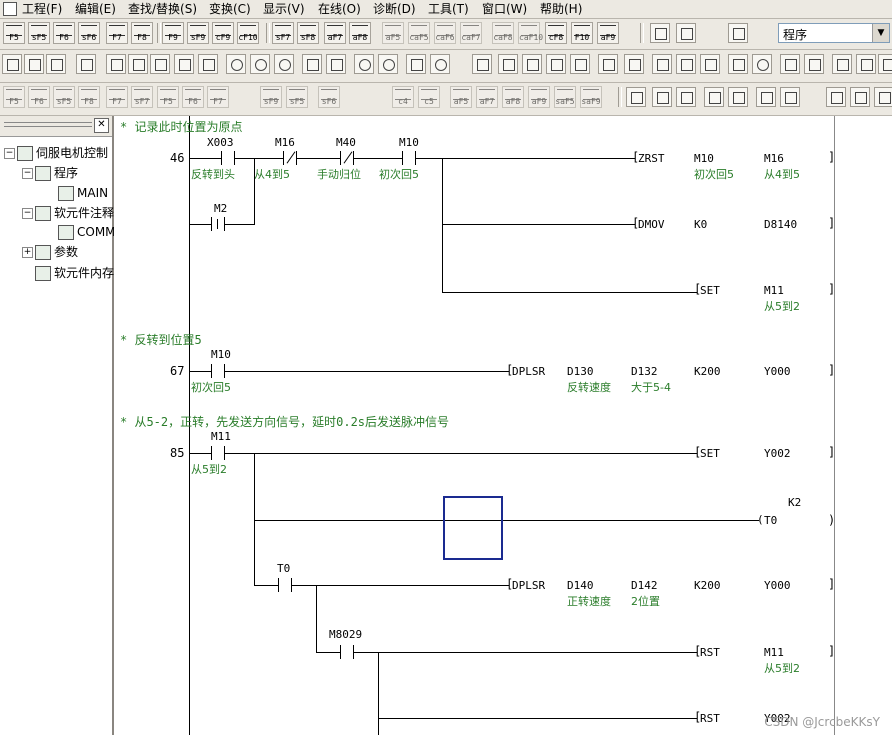  What do you see at coordinates (766, 97) in the screenshot?
I see `sfc-branch-icon` at bounding box center [766, 97].